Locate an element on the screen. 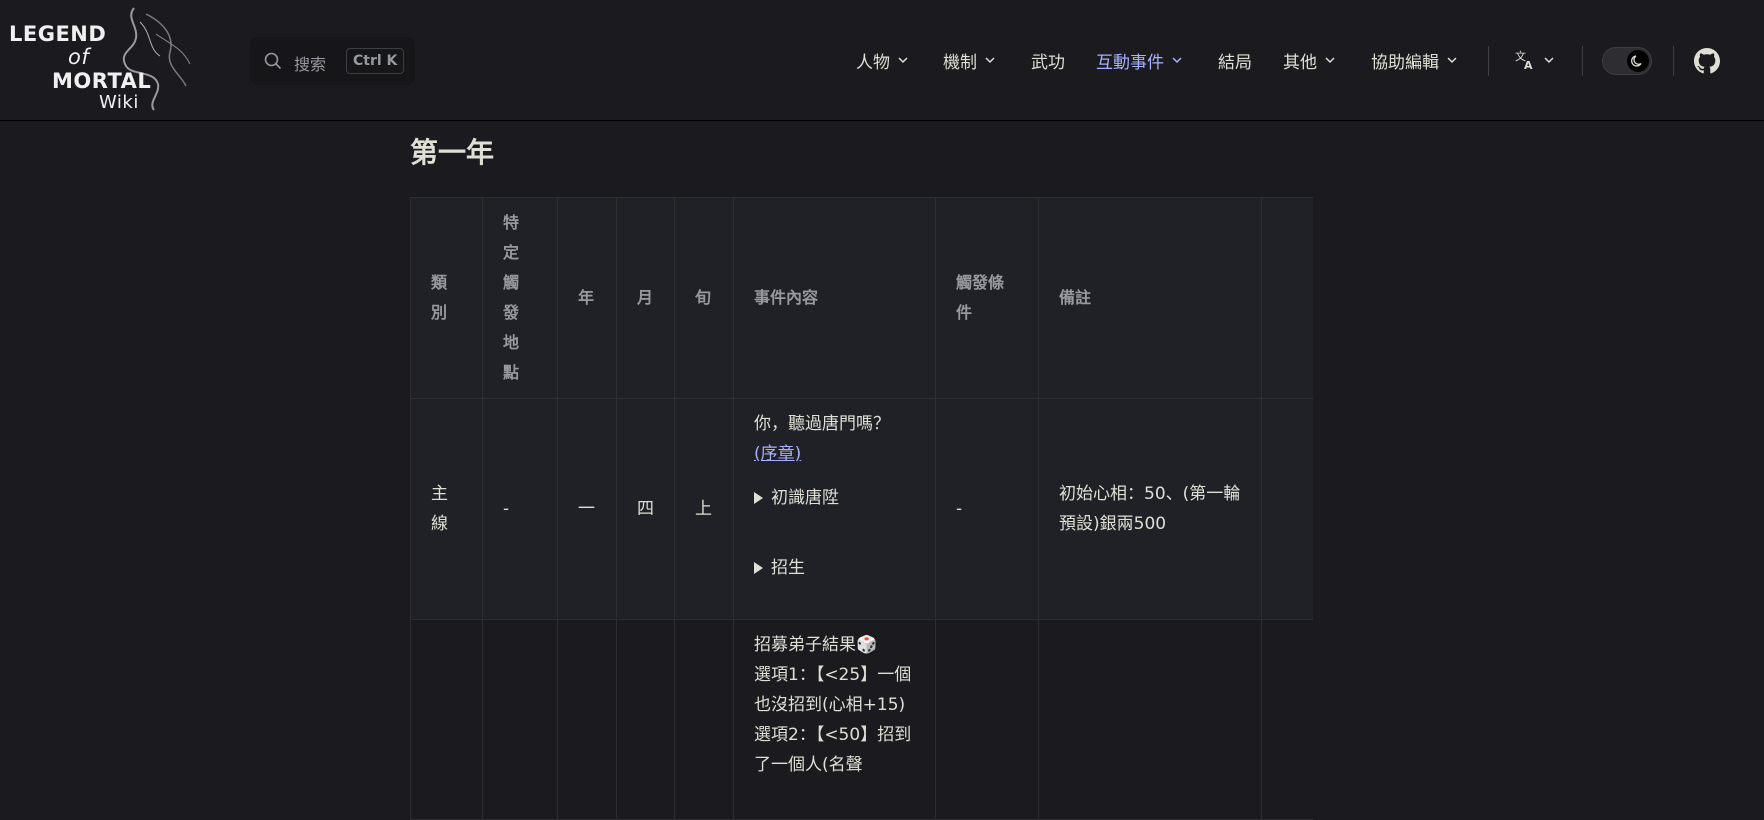  nav-label: 互動事件 is located at coordinates (1130, 62).